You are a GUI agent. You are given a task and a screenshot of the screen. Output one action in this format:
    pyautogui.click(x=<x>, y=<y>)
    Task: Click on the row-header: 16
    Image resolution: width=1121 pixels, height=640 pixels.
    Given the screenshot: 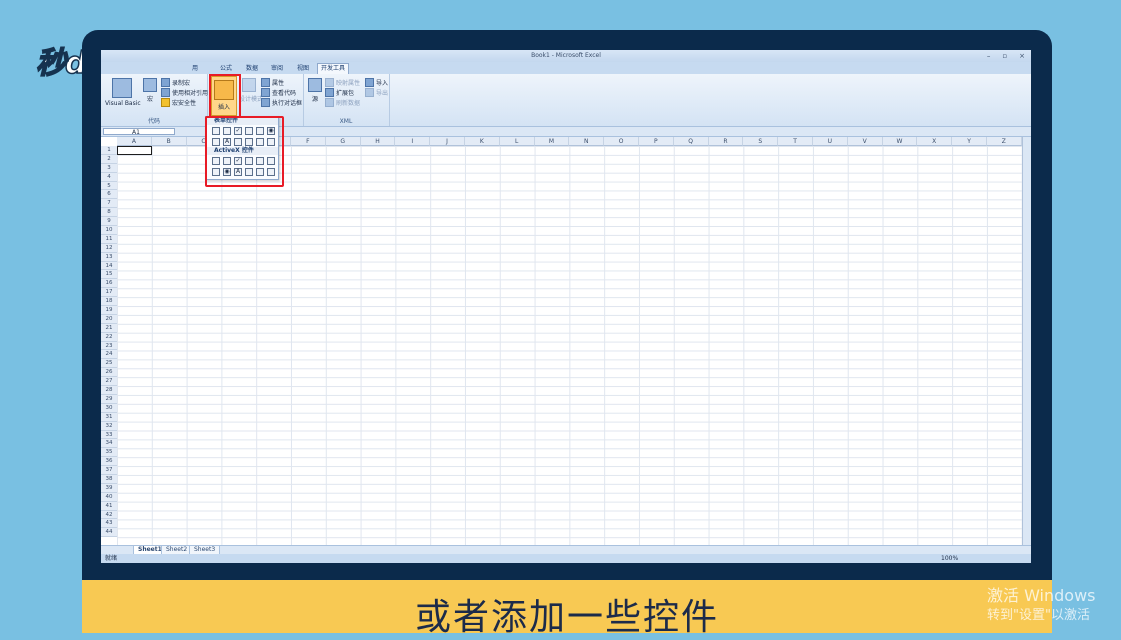 What is the action you would take?
    pyautogui.click(x=109, y=284)
    